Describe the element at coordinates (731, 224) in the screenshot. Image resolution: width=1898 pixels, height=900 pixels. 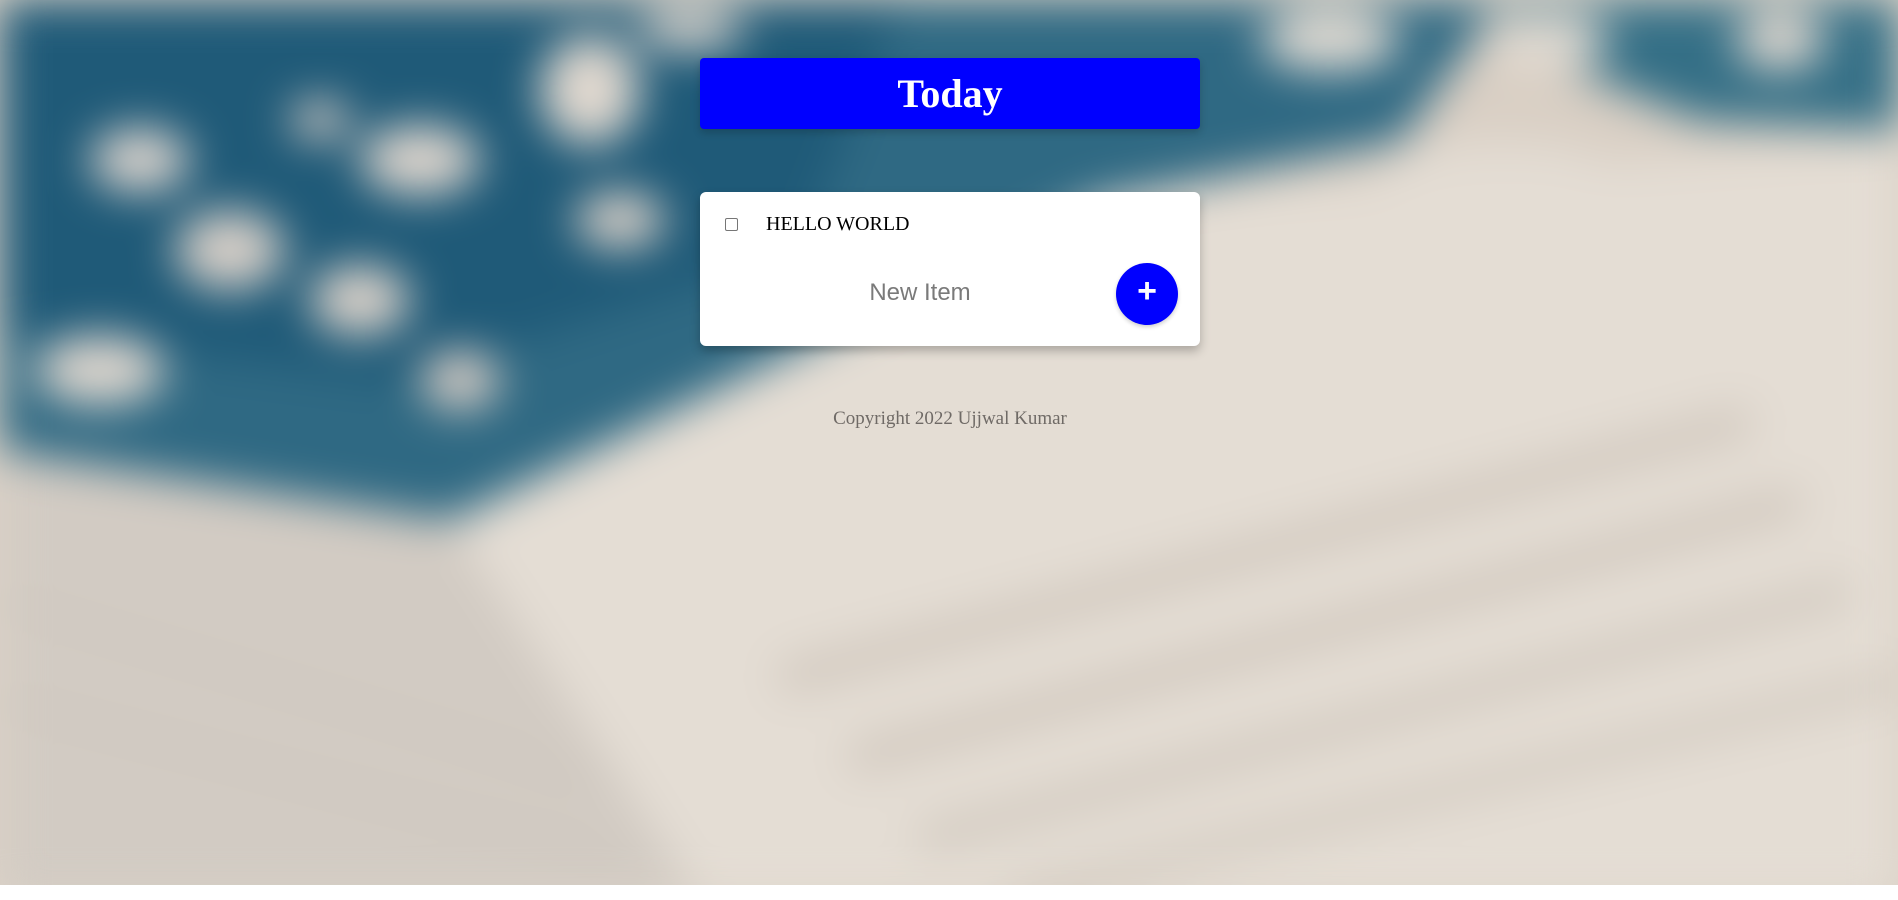
I see `item-checkbox` at that location.